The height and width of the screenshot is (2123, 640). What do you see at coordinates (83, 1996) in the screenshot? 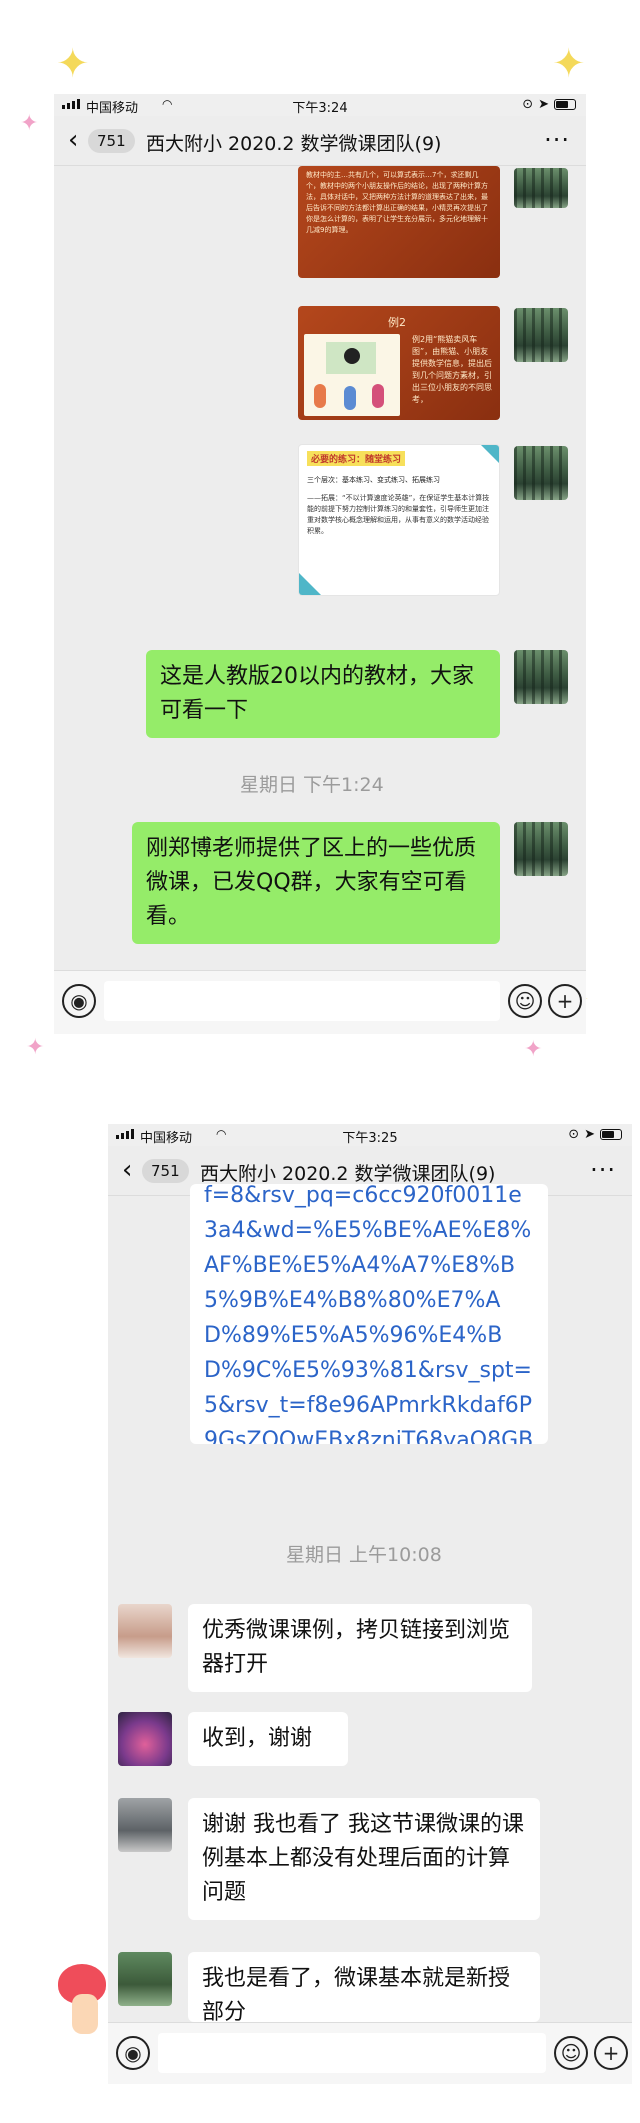
I see `heart-icon` at bounding box center [83, 1996].